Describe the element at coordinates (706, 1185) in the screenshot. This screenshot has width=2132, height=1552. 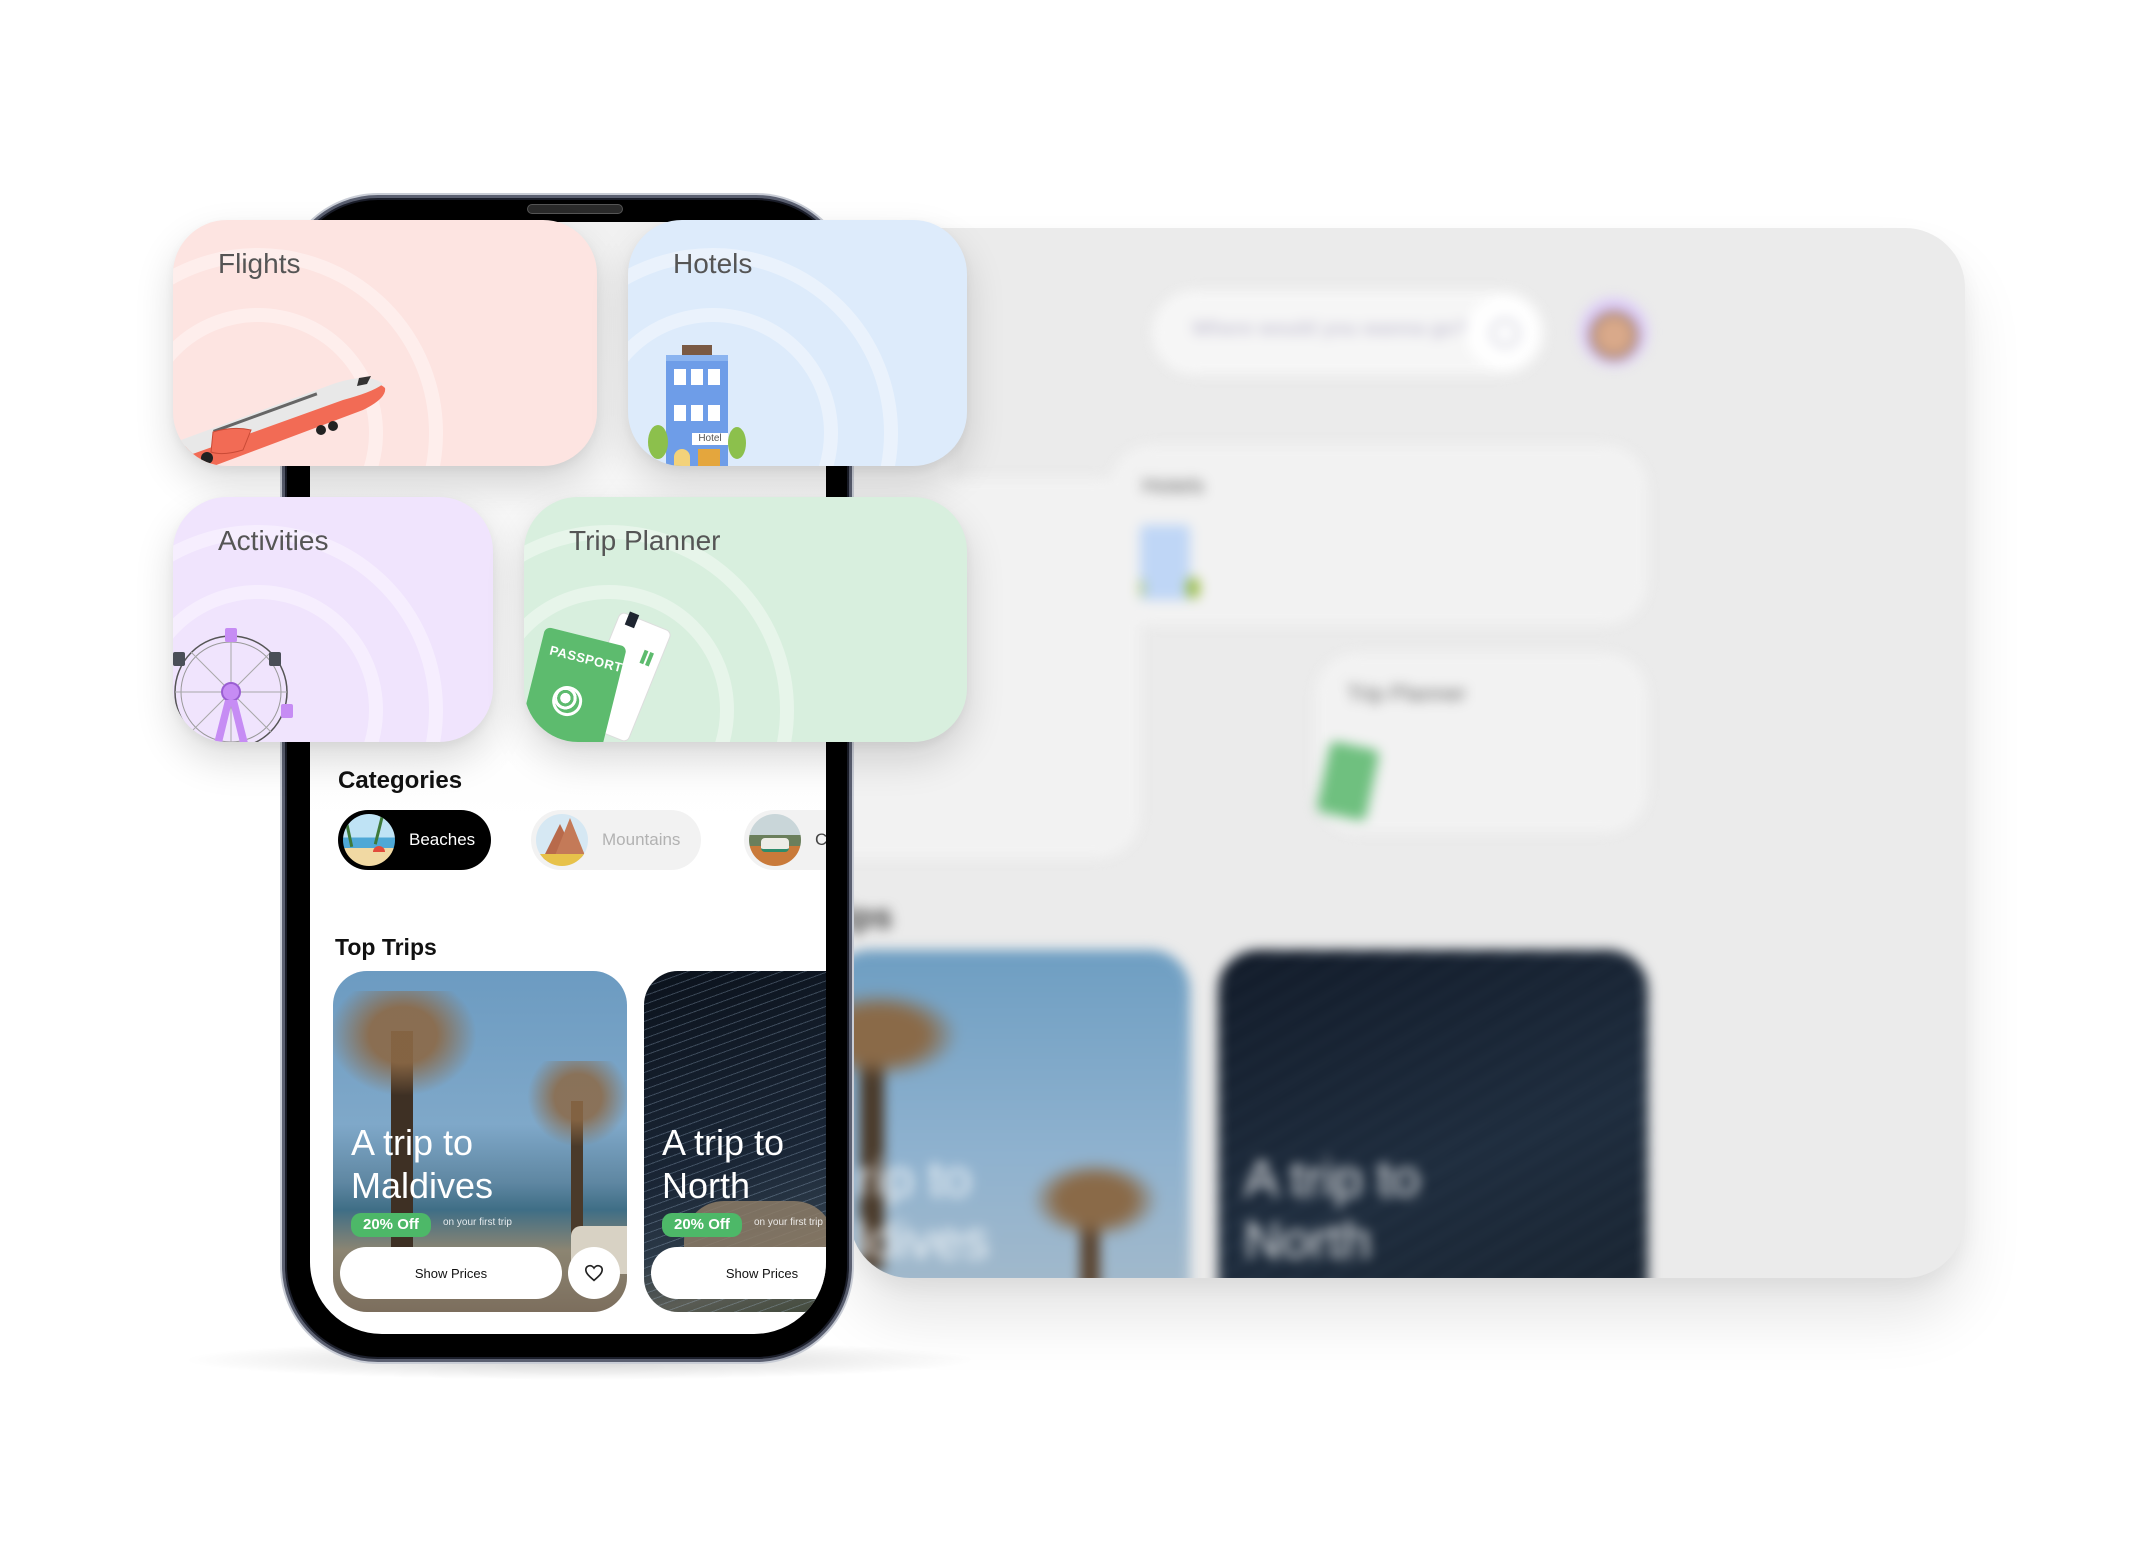
I see `trip-title-line2: North` at that location.